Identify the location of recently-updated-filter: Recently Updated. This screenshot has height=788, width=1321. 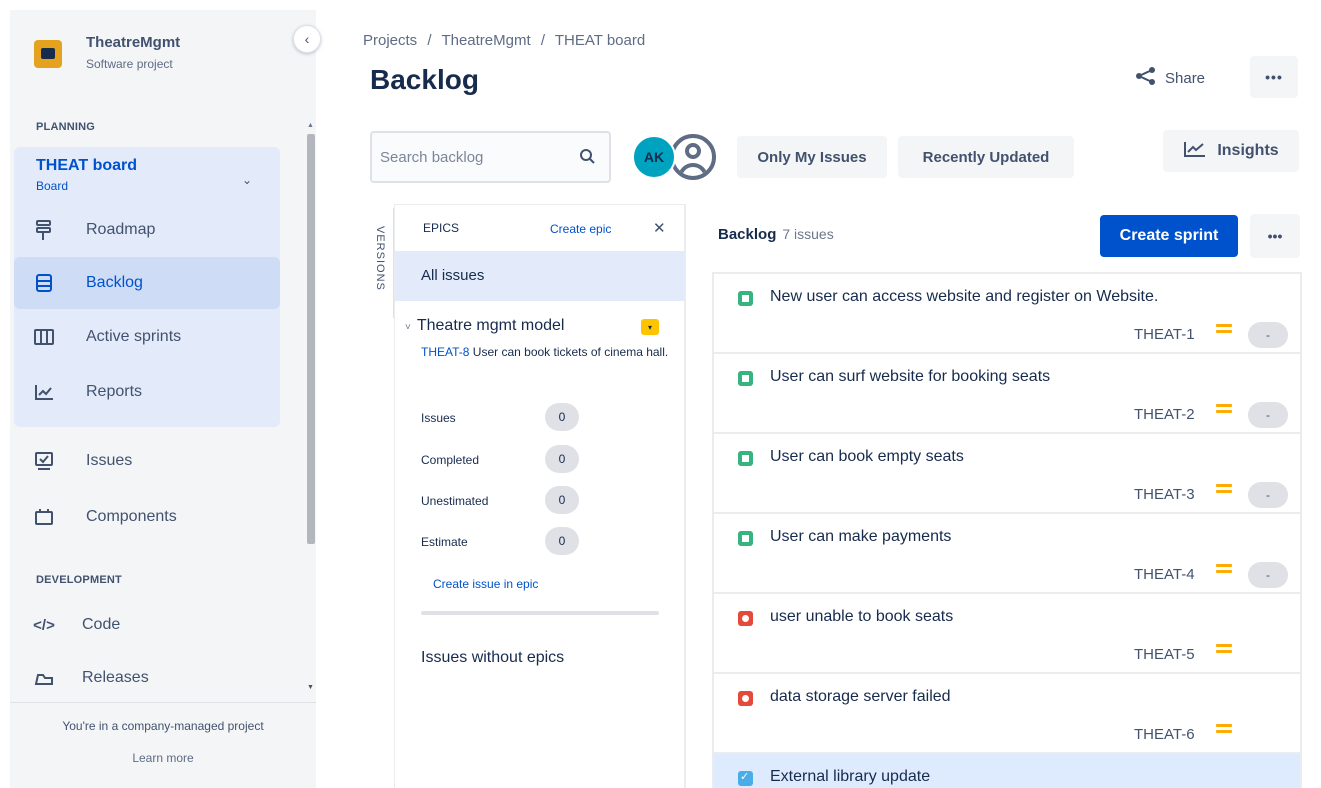
(986, 157).